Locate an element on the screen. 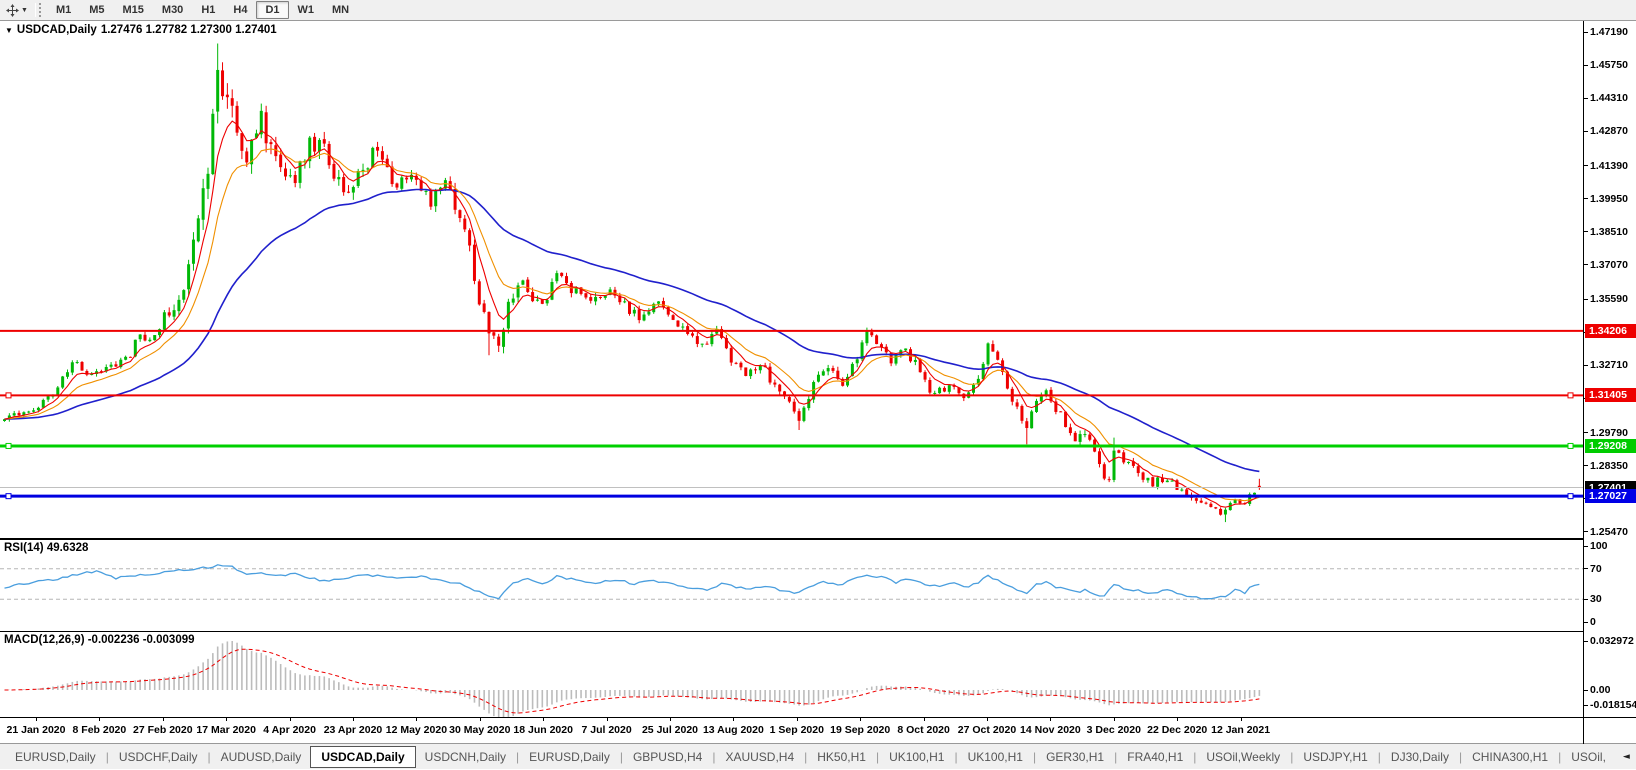  crosshair-cursor-icon is located at coordinates (12, 10).